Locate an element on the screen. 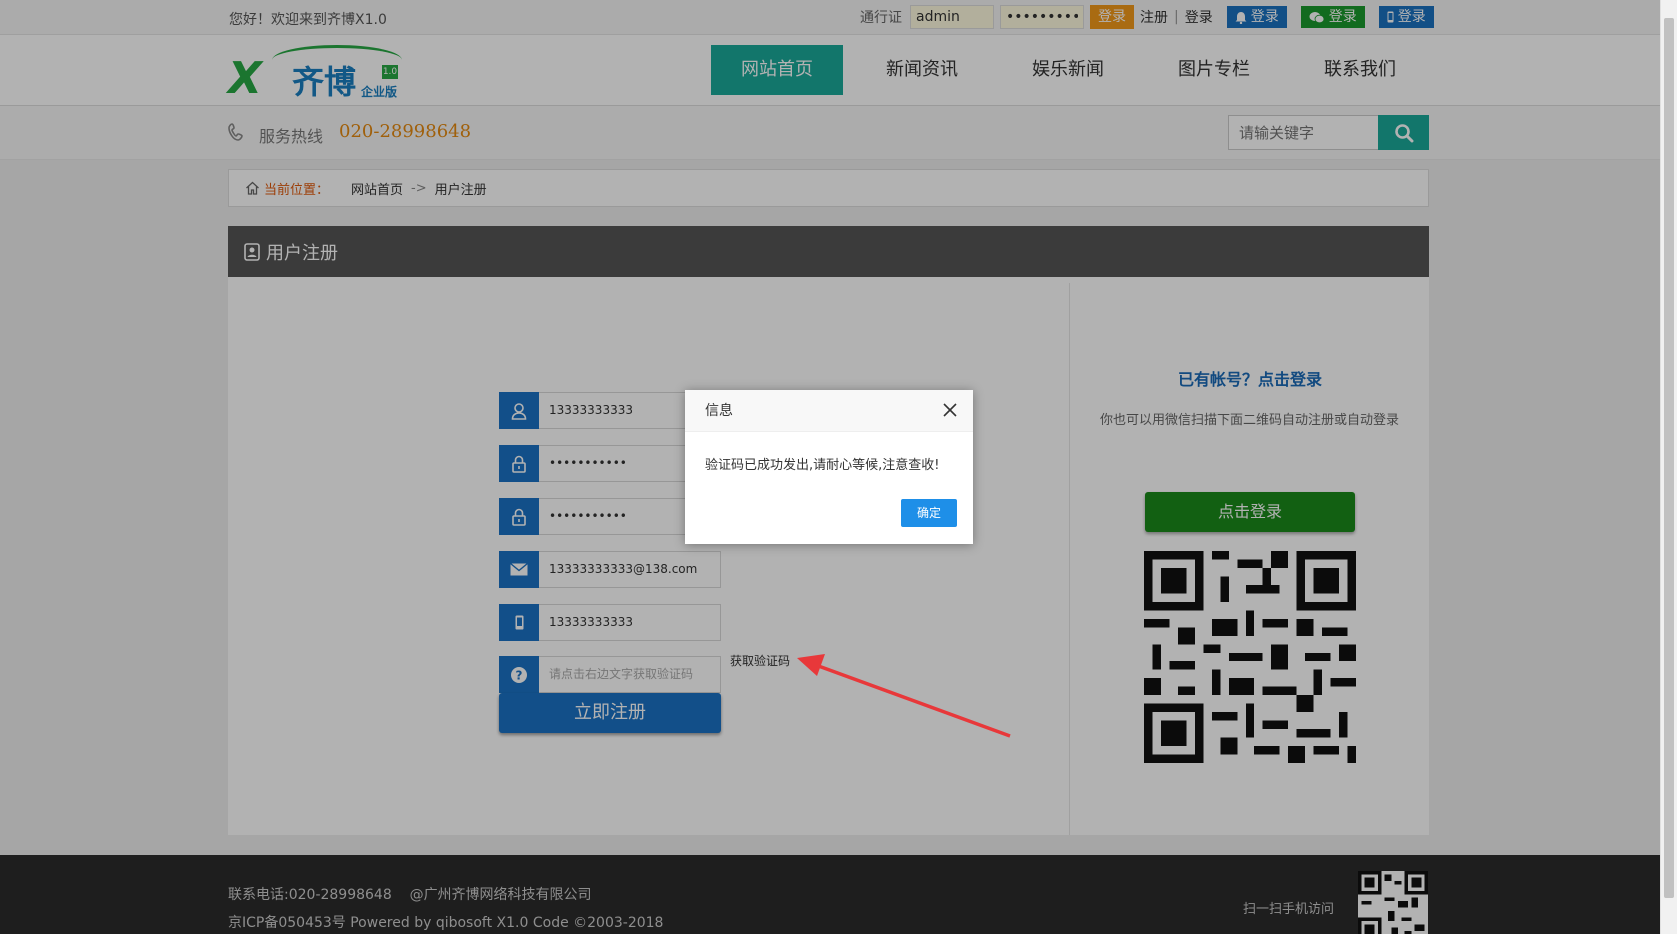  info-dialog: 信息 验证码已成功发出,请耐心等候,注意查收! 确定 is located at coordinates (829, 467).